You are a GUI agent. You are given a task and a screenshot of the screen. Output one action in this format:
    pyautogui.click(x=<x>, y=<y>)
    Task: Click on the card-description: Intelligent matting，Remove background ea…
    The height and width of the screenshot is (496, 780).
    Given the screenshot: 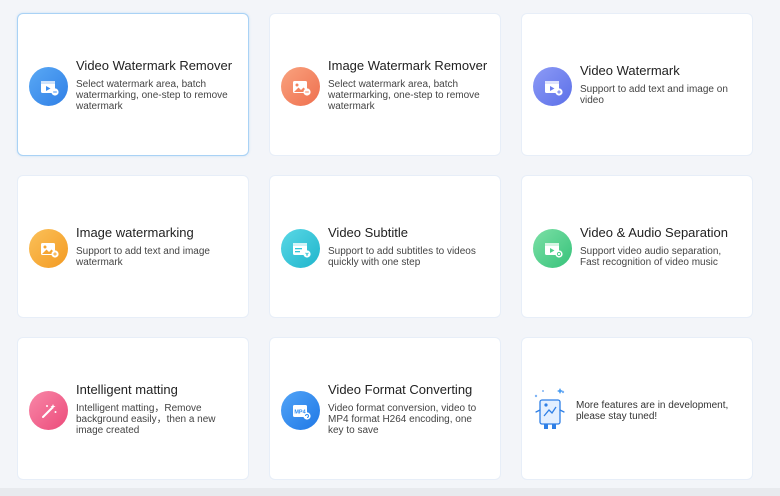 What is the action you would take?
    pyautogui.click(x=146, y=419)
    